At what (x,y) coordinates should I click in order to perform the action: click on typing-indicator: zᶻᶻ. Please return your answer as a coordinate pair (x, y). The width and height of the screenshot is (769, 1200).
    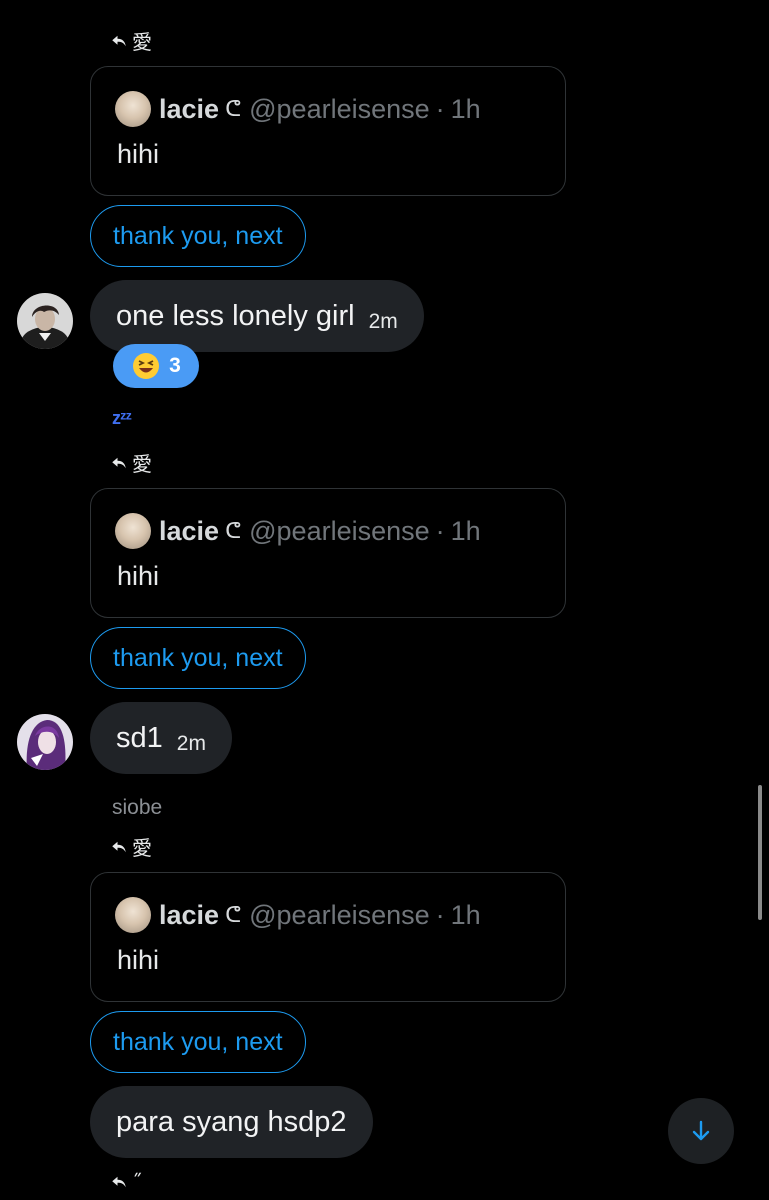
    Looking at the image, I should click on (122, 418).